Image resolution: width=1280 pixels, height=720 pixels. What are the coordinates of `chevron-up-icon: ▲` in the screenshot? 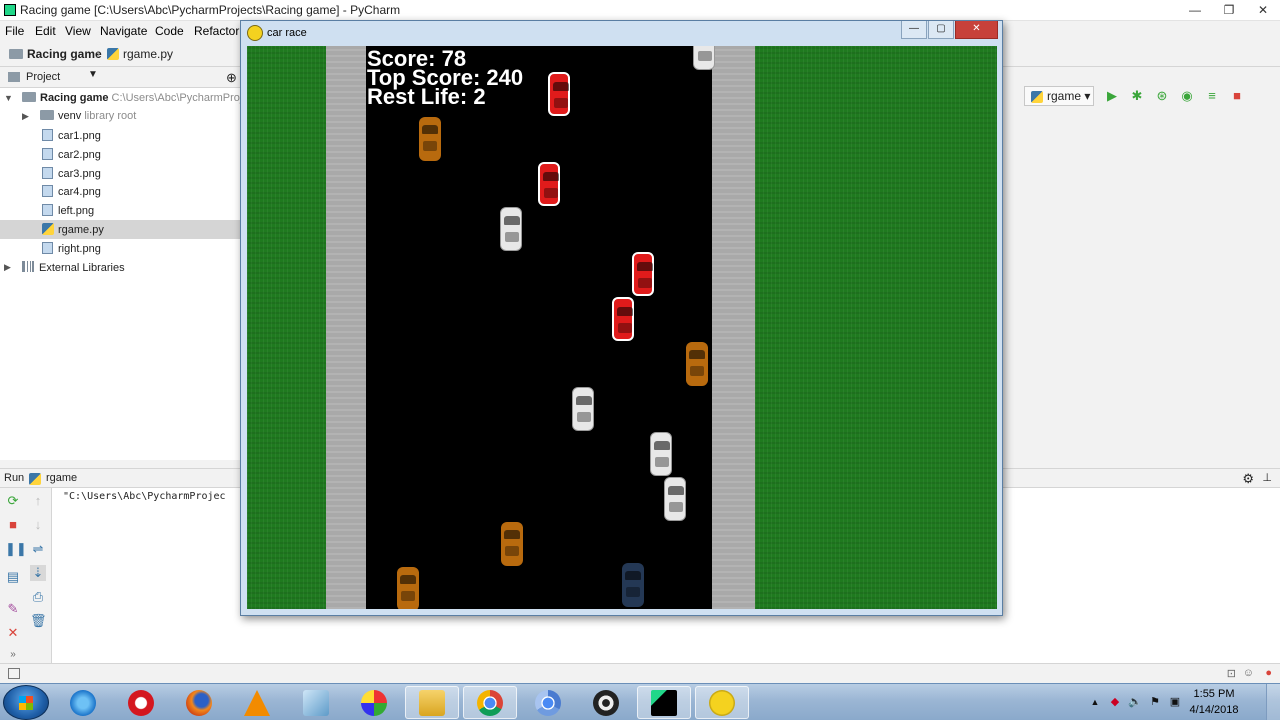 It's located at (1095, 702).